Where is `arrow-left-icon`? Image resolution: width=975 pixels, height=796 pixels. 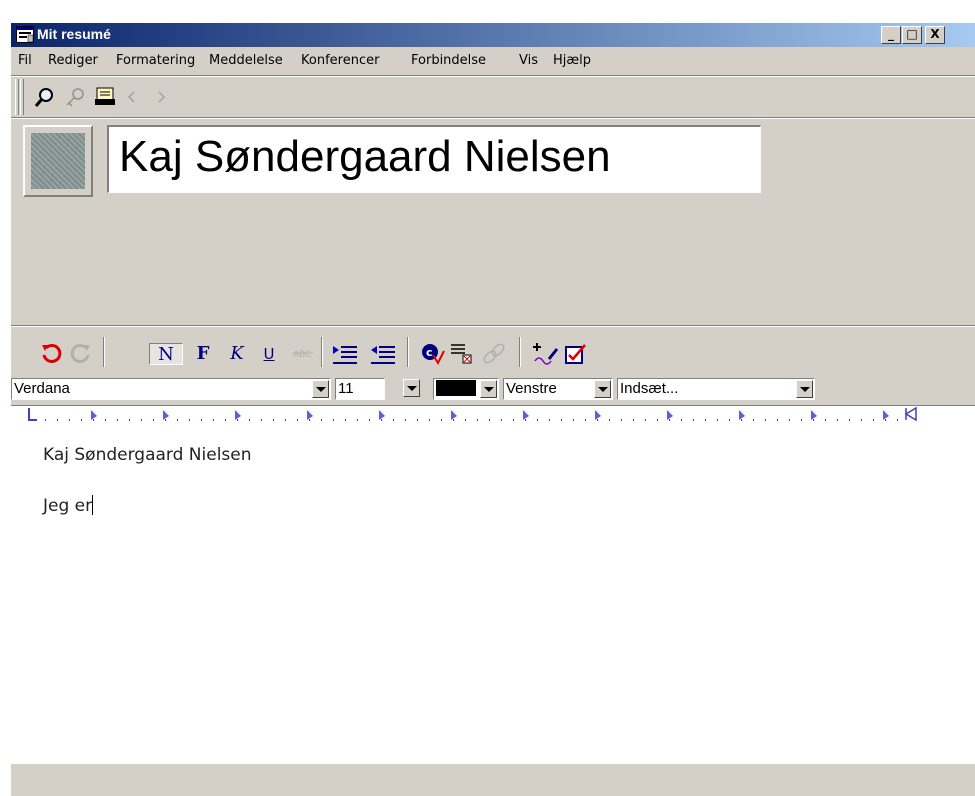
arrow-left-icon is located at coordinates (135, 99).